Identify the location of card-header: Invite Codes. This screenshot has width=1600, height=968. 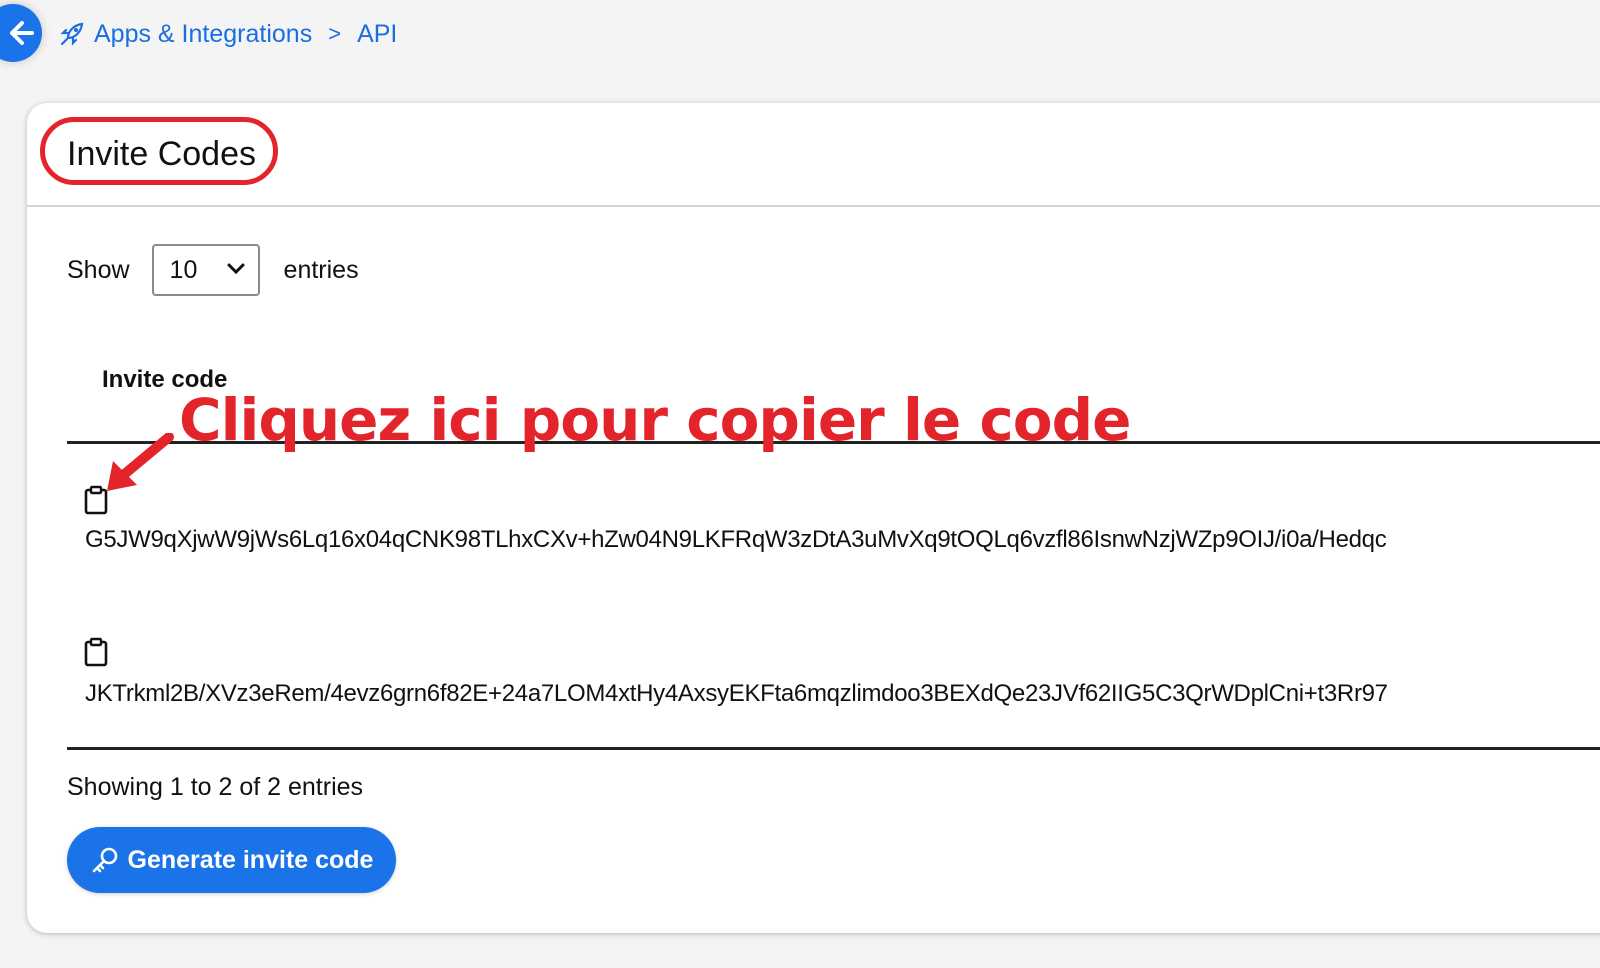
(813, 155).